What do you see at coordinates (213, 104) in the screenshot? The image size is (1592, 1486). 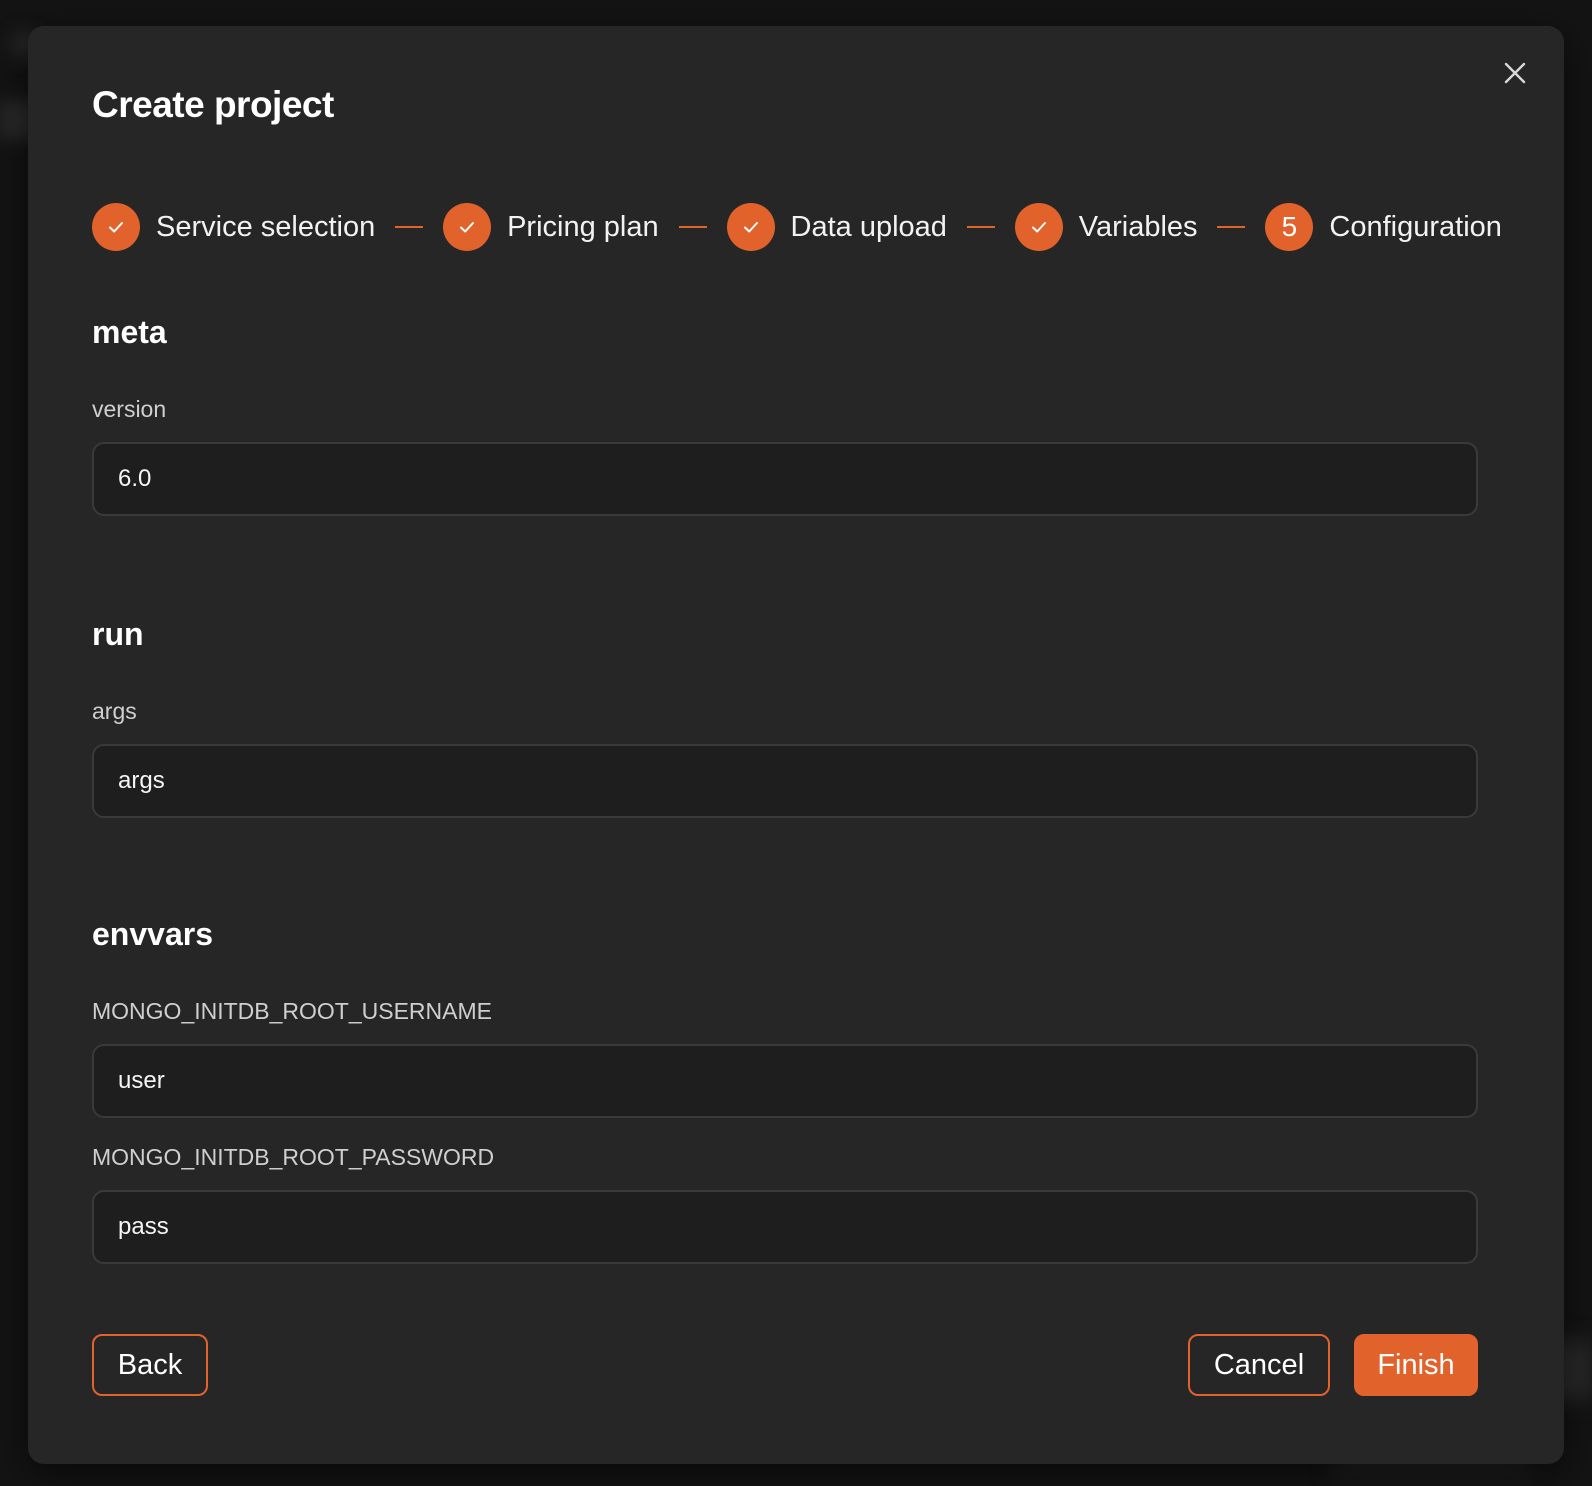 I see `dialog-title: Create project` at bounding box center [213, 104].